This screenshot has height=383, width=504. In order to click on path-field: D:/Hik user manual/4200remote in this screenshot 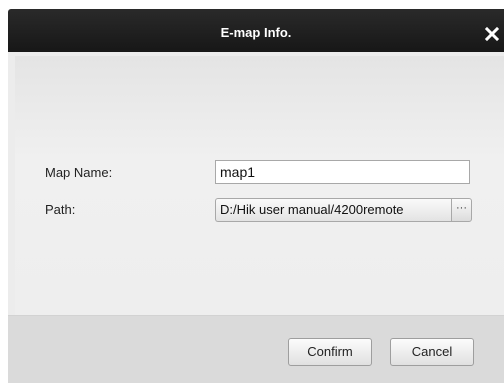, I will do `click(333, 210)`.